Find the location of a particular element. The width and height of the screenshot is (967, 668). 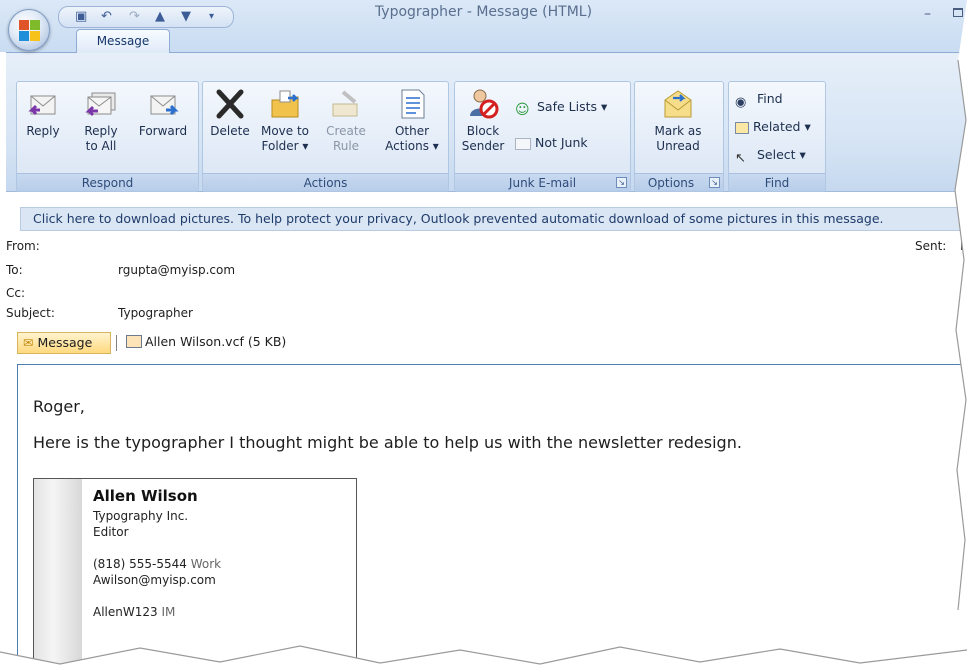

delete-icon is located at coordinates (230, 104).